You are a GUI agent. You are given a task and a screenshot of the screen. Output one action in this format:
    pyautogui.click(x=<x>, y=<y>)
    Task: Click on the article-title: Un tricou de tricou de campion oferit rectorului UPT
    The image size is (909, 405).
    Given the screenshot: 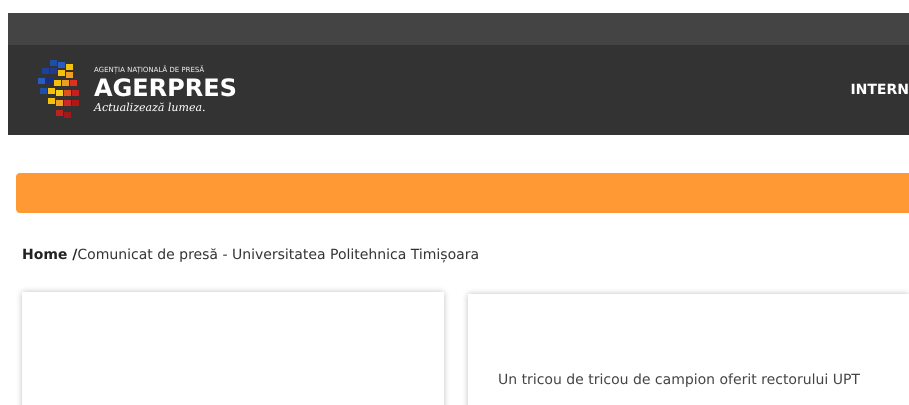 What is the action you would take?
    pyautogui.click(x=679, y=380)
    